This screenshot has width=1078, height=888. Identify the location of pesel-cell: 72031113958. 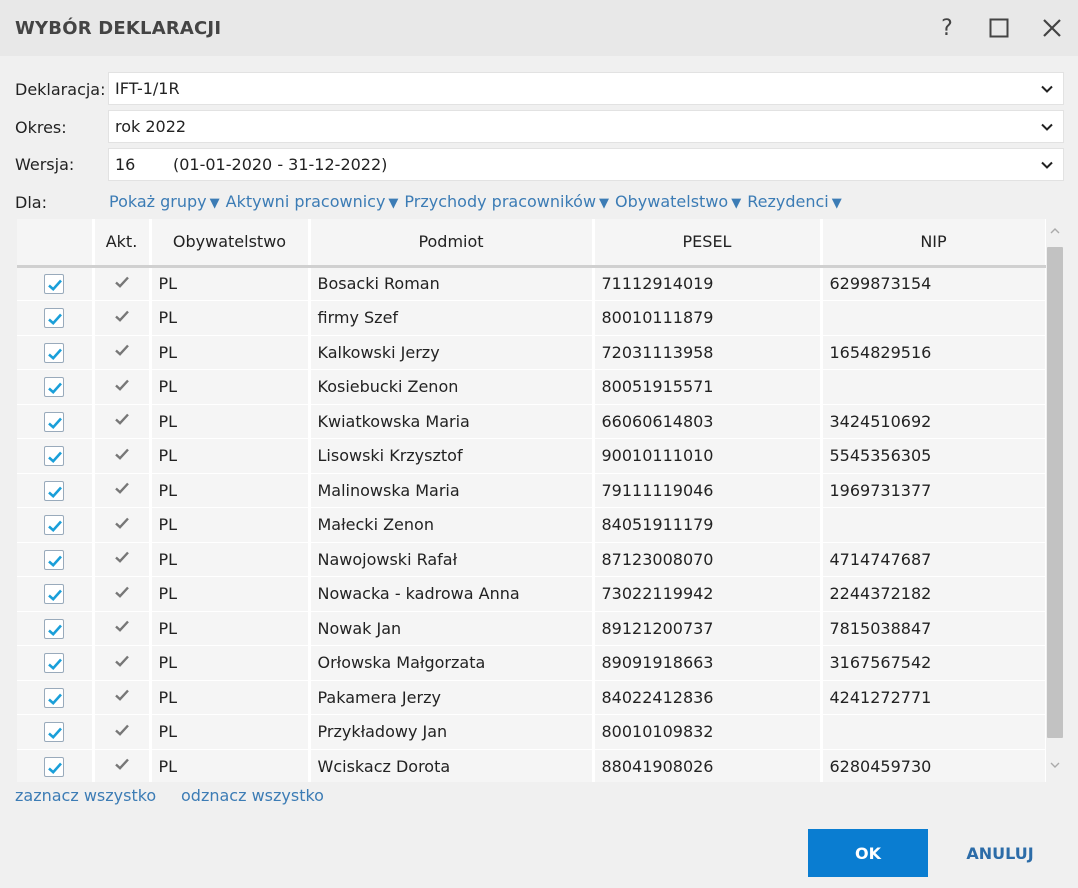
(708, 352).